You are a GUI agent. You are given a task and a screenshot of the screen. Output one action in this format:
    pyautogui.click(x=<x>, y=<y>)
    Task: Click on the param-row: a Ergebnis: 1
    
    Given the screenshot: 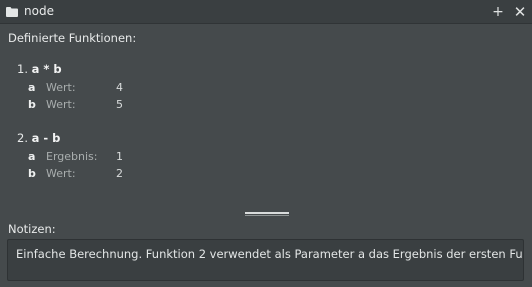 What is the action you would take?
    pyautogui.click(x=266, y=159)
    